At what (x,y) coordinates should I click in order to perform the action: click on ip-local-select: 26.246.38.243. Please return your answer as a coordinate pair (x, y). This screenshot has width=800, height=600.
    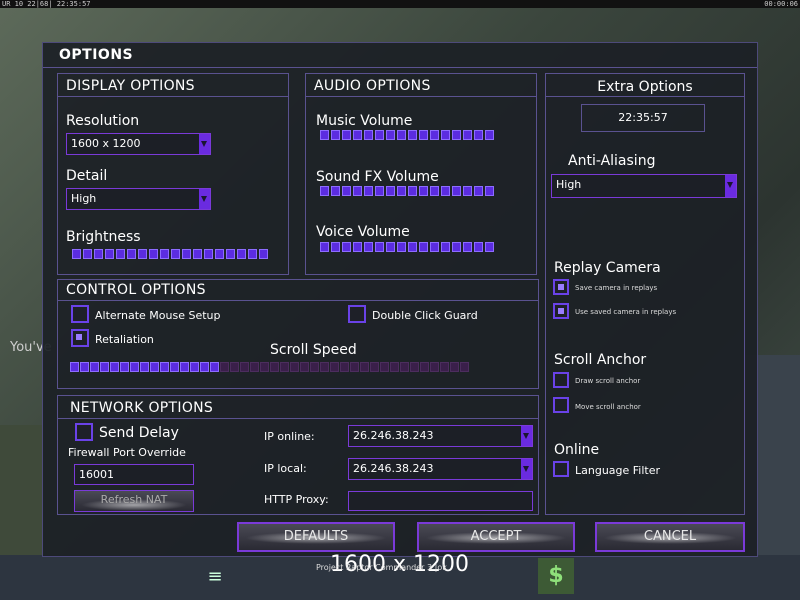
    Looking at the image, I should click on (440, 469).